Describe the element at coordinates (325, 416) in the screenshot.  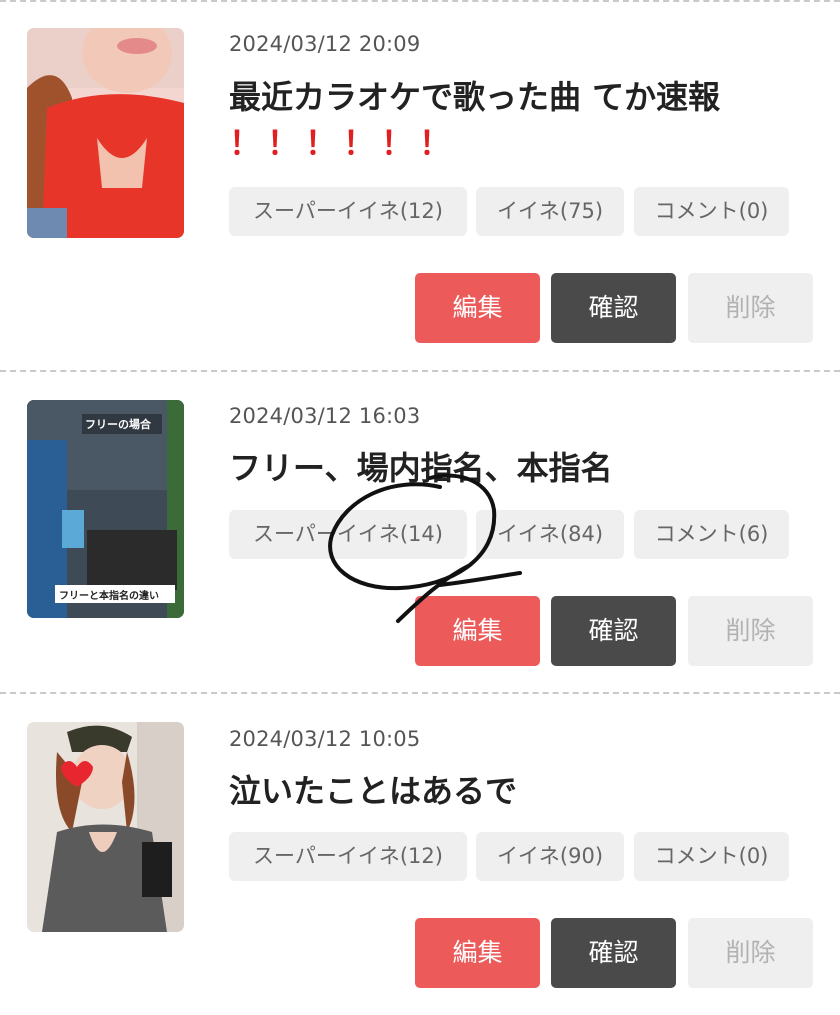
I see `post-date: 2024/03/12 16:03` at that location.